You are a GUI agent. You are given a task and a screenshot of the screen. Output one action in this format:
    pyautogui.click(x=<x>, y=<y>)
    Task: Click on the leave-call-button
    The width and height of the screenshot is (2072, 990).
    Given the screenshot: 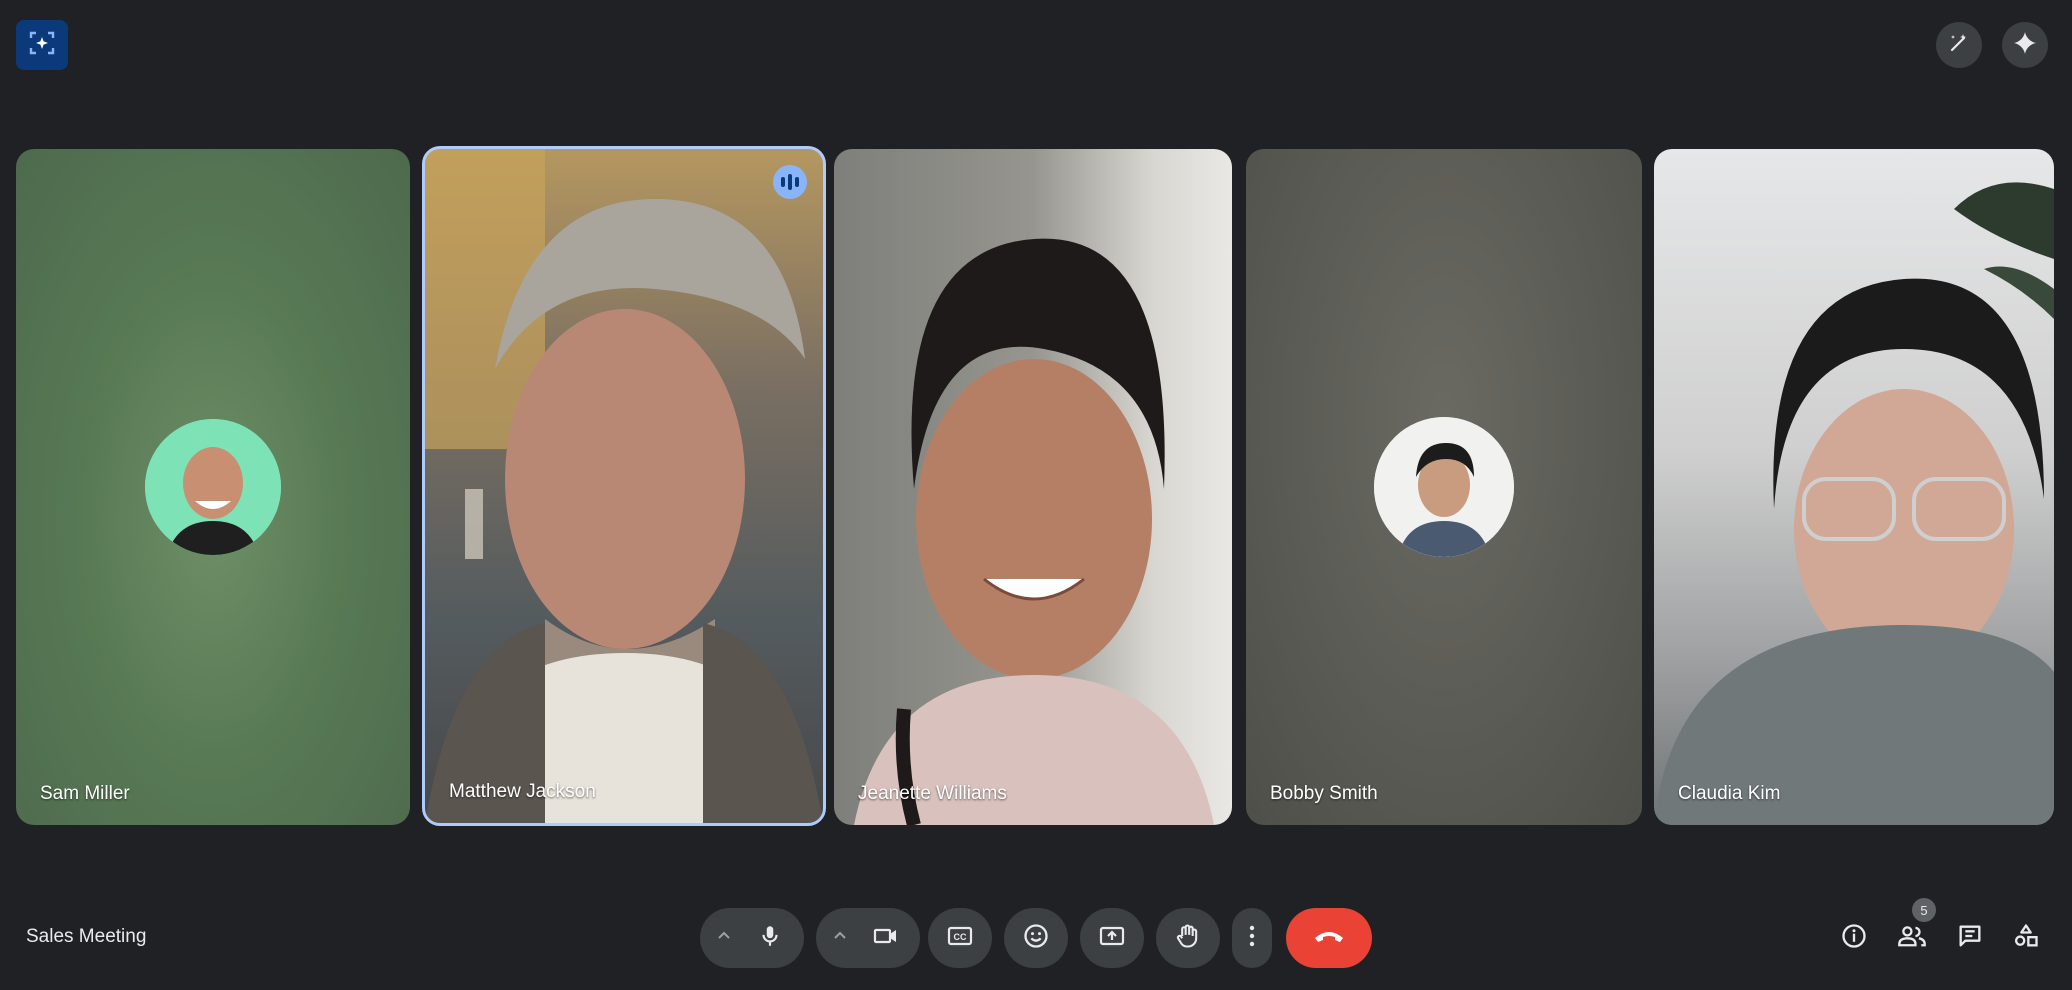 What is the action you would take?
    pyautogui.click(x=1329, y=938)
    